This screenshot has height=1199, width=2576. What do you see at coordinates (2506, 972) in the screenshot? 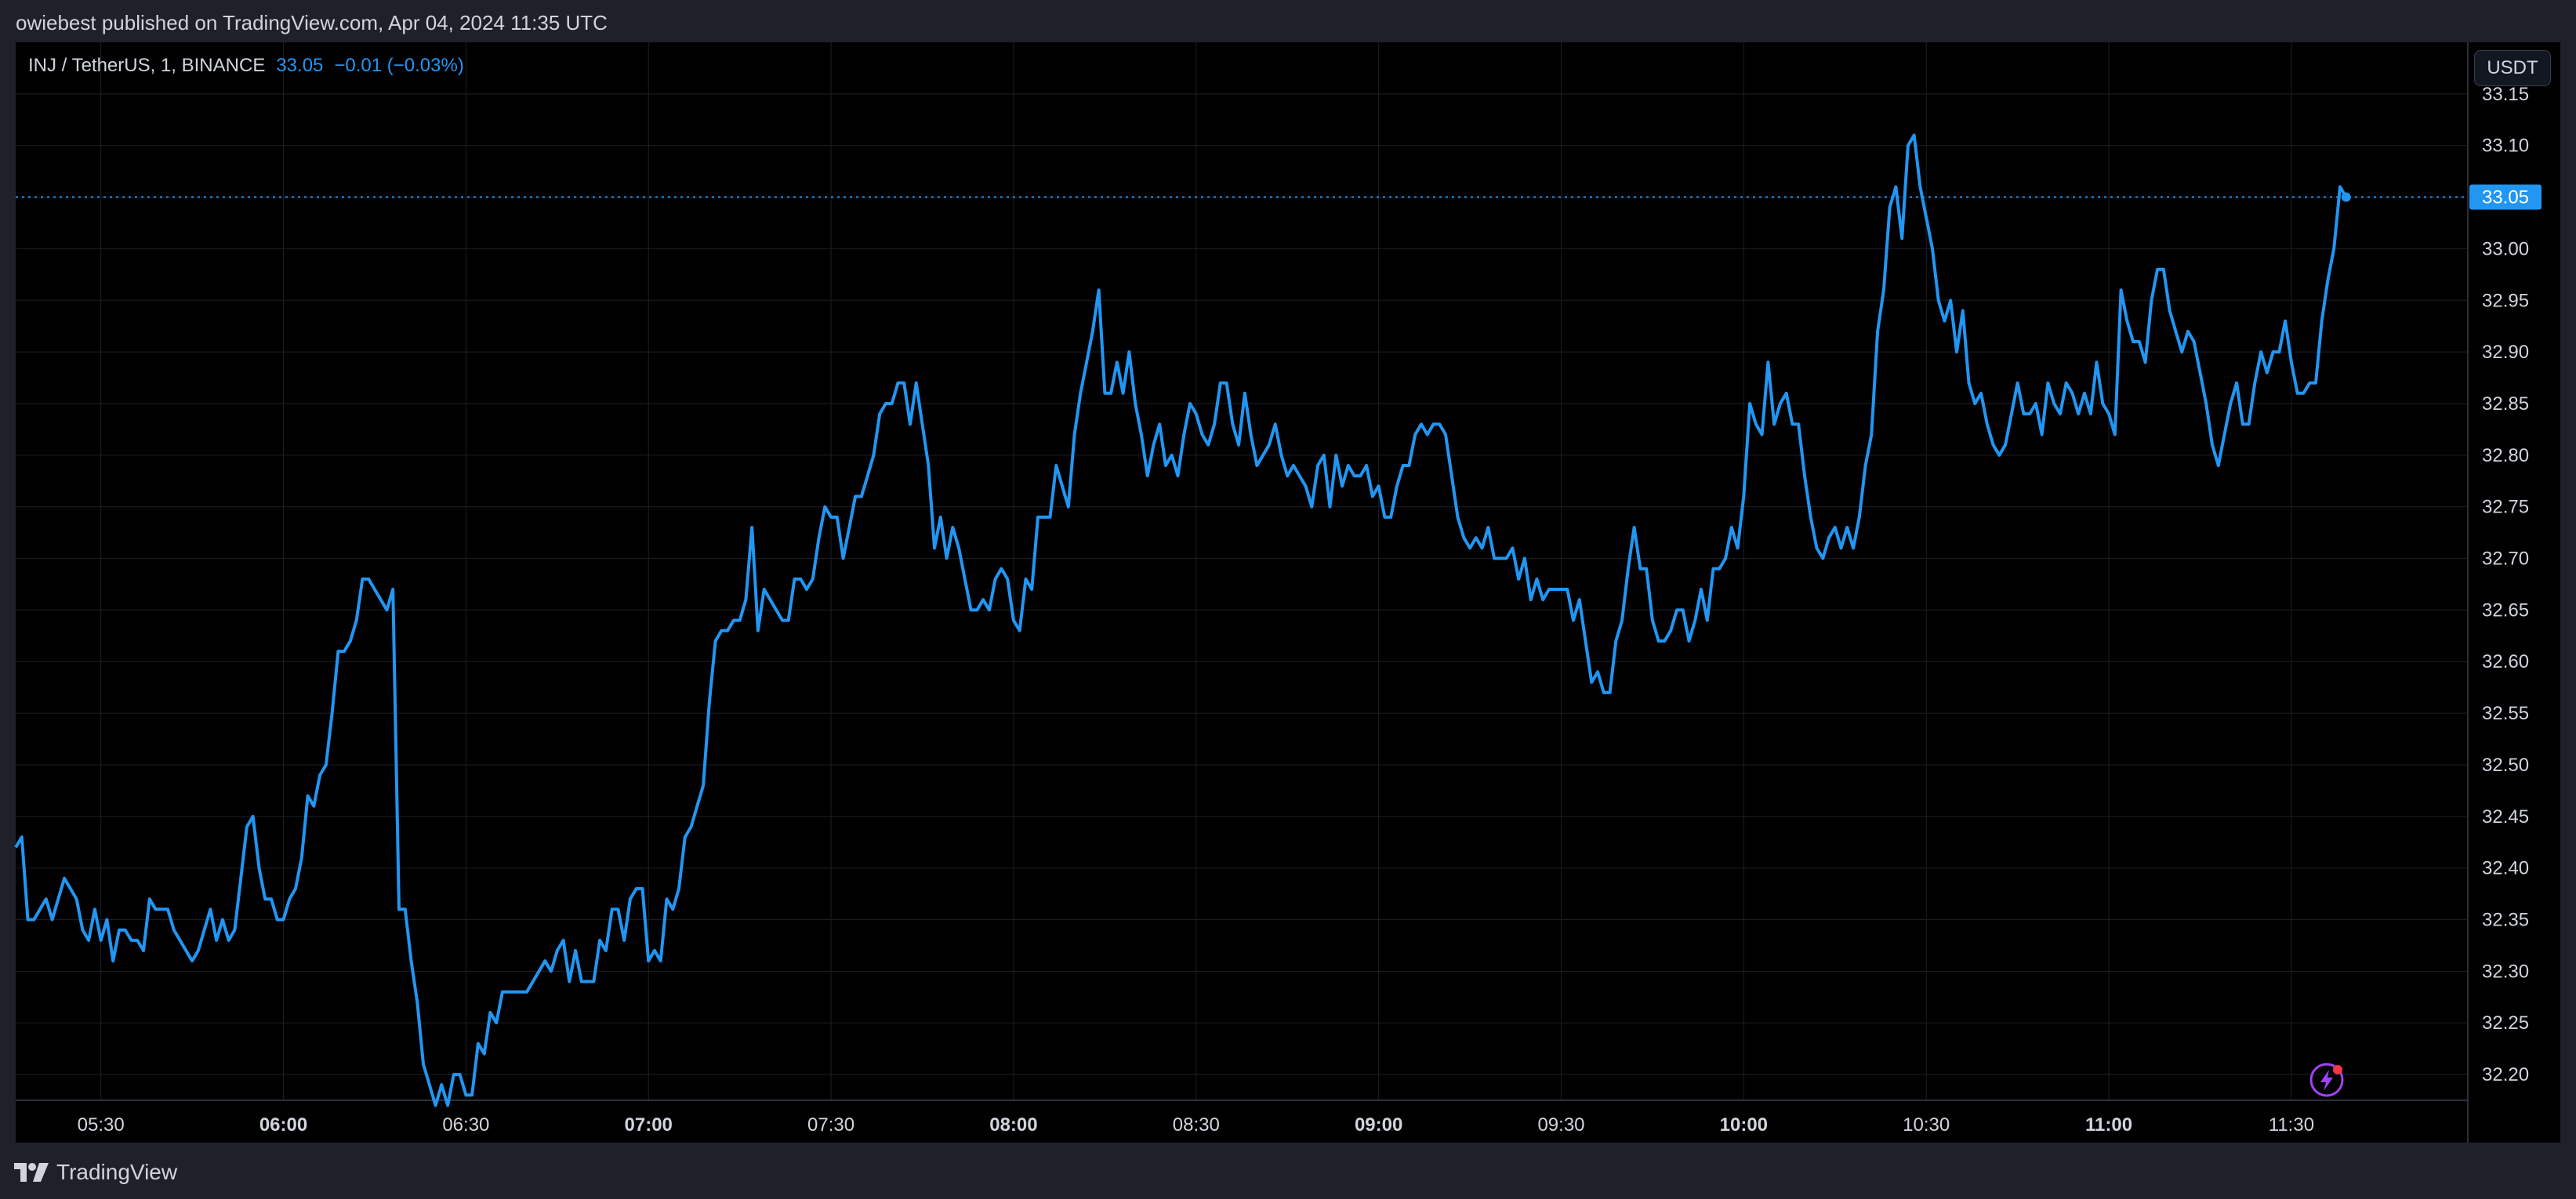
I see `y-tick-label: 32.30` at bounding box center [2506, 972].